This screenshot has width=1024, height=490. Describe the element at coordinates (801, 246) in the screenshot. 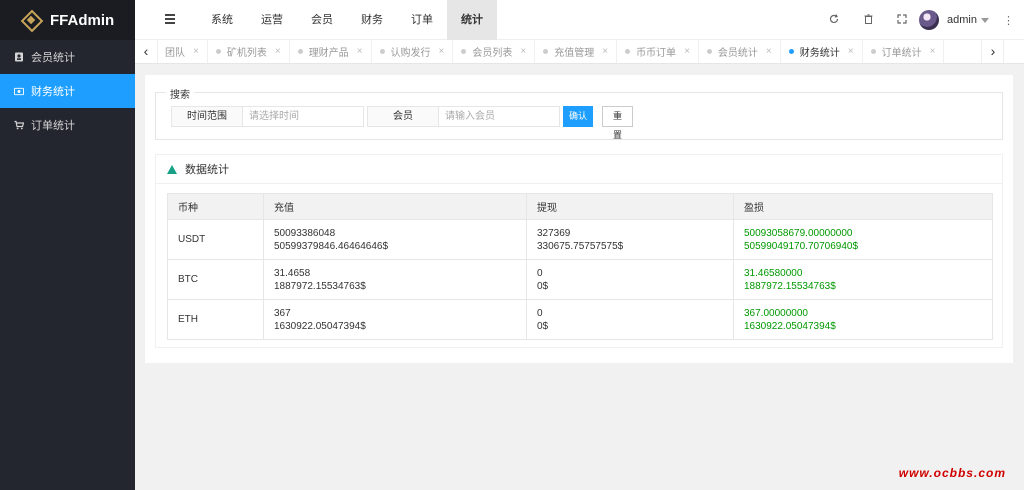

I see `profit-usd: 50599049170.70706940$` at that location.